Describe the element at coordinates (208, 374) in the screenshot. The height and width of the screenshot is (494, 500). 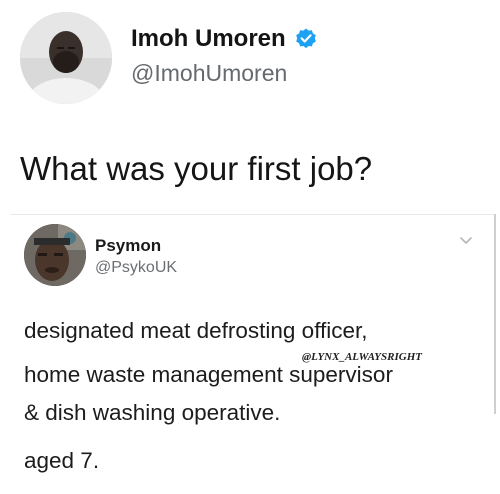
I see `reply-text-line: home waste management supervisor` at that location.